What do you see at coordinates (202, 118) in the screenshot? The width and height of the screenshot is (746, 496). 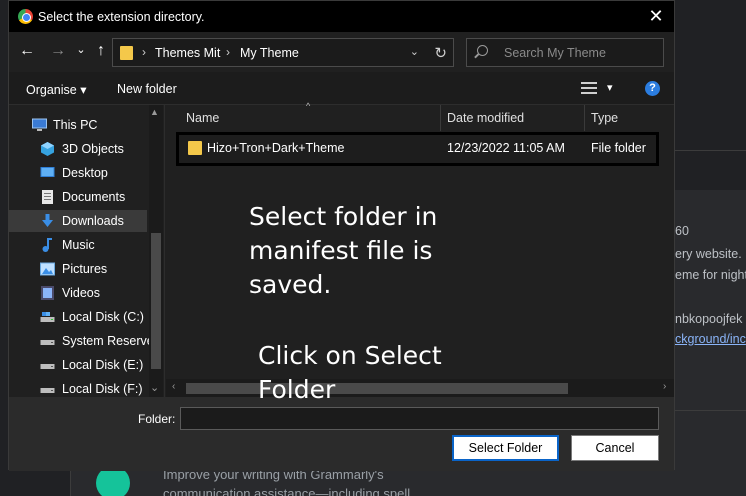 I see `column-header-name: Name` at bounding box center [202, 118].